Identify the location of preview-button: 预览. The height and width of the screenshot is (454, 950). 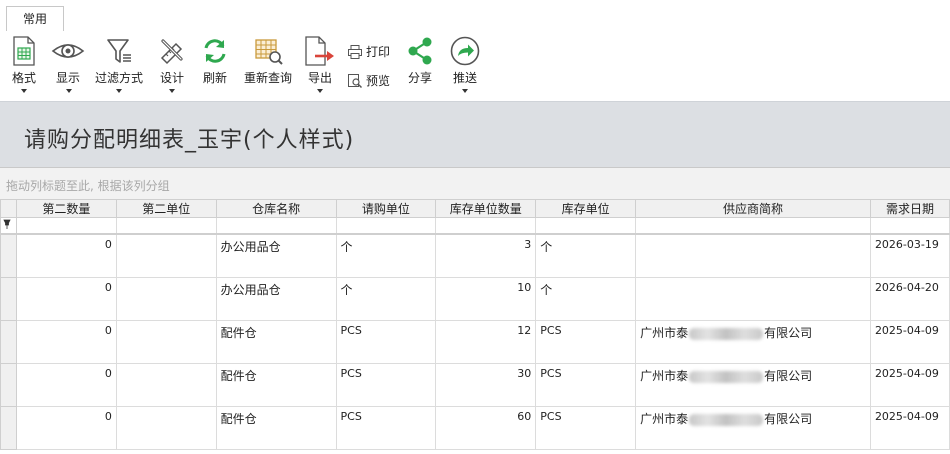
(368, 80).